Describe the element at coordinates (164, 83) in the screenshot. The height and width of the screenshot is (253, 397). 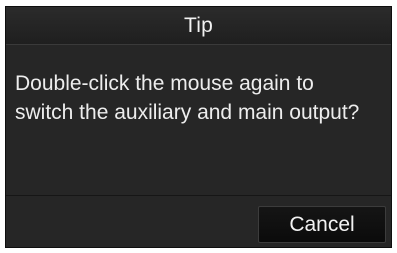
I see `dialog-message-line-1: Double-click the mouse again to` at that location.